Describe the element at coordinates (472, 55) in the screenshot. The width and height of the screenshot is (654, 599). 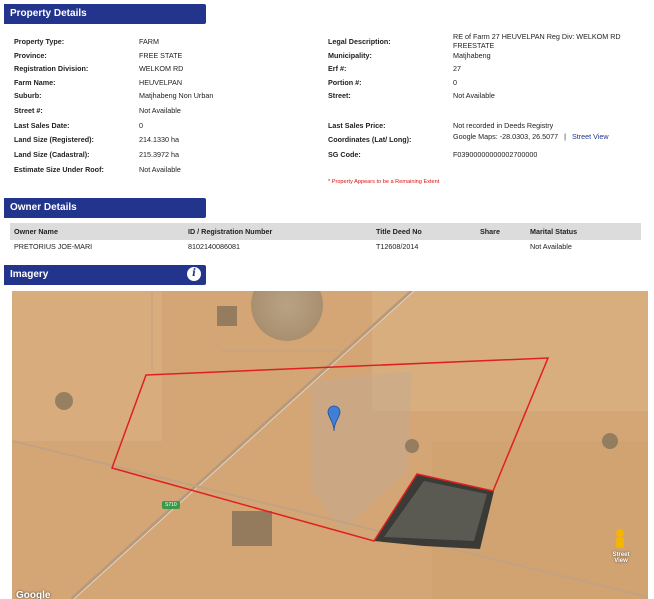
I see `municipality-value: Matjhabeng` at that location.